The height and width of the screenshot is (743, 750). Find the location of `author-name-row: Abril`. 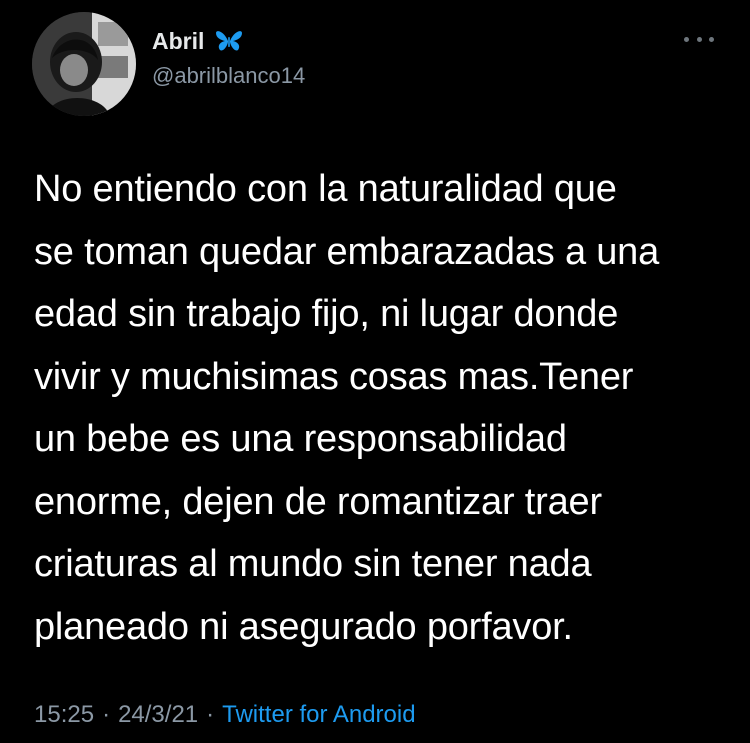

author-name-row: Abril is located at coordinates (198, 41).